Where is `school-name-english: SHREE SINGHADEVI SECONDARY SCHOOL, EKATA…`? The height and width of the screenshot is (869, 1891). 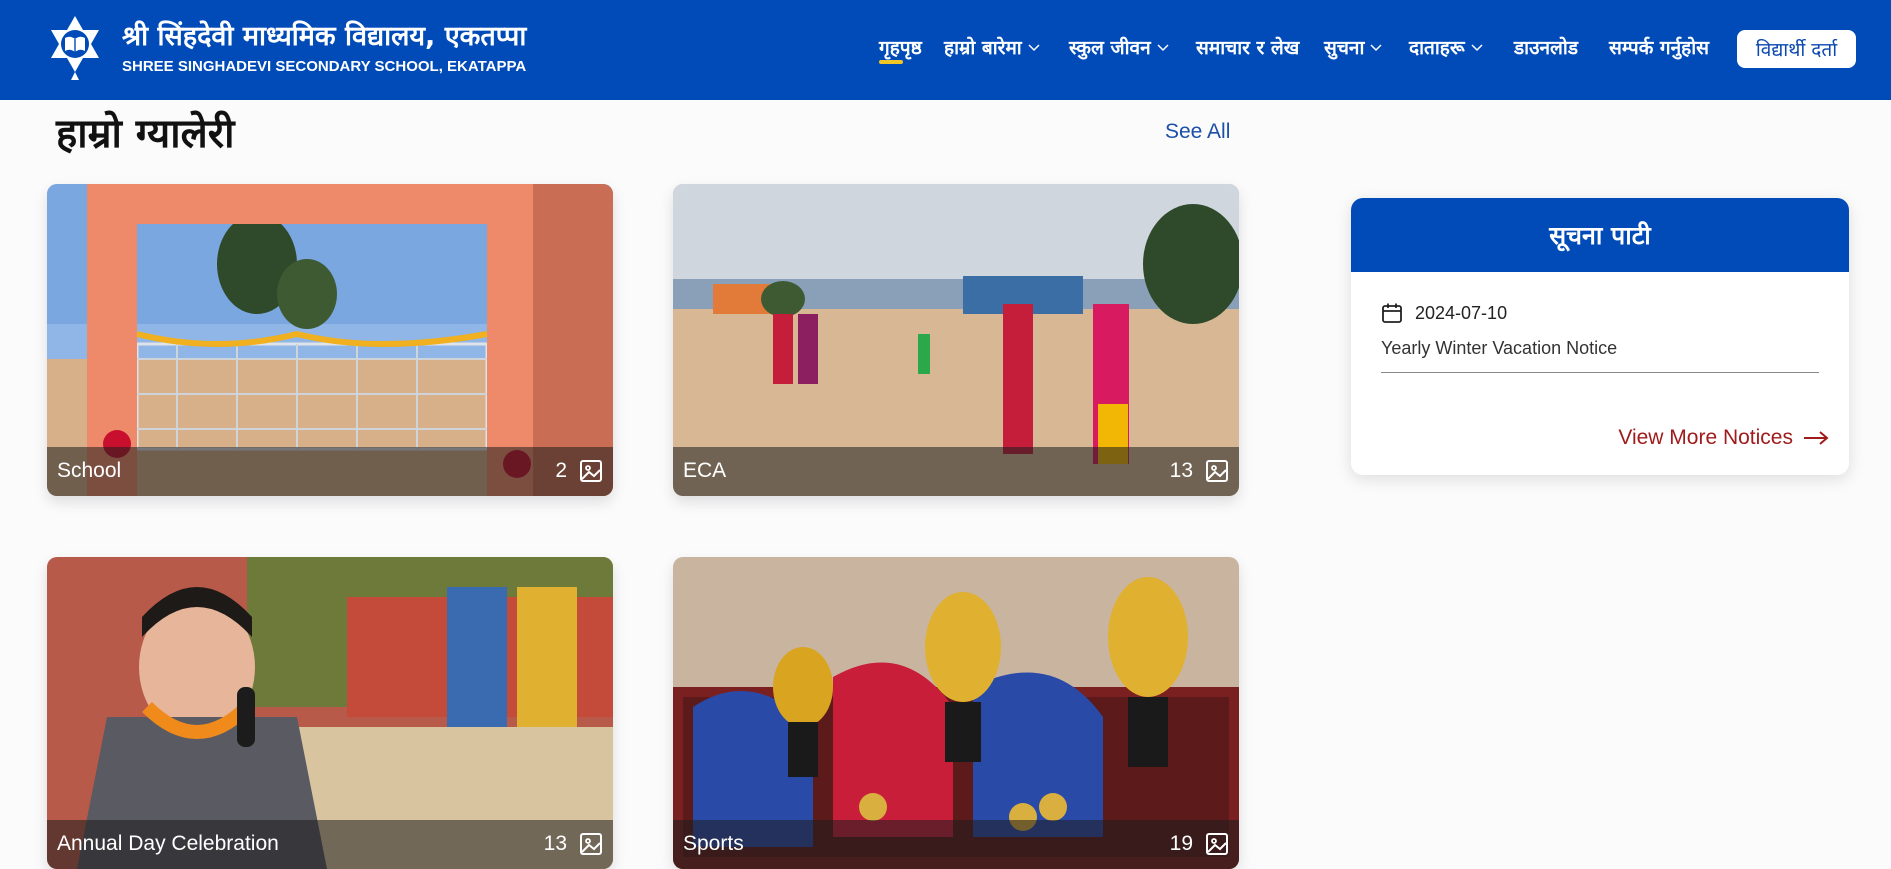
school-name-english: SHREE SINGHADEVI SECONDARY SCHOOL, EKATA… is located at coordinates (324, 66).